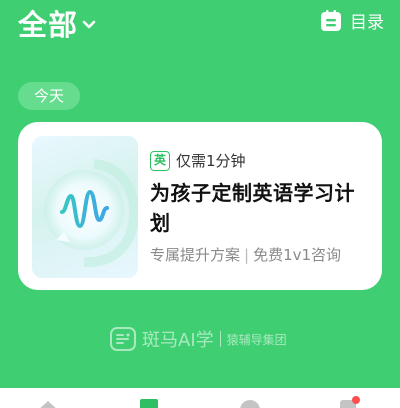 This screenshot has height=408, width=400. I want to click on card-thumbnail, so click(85, 207).